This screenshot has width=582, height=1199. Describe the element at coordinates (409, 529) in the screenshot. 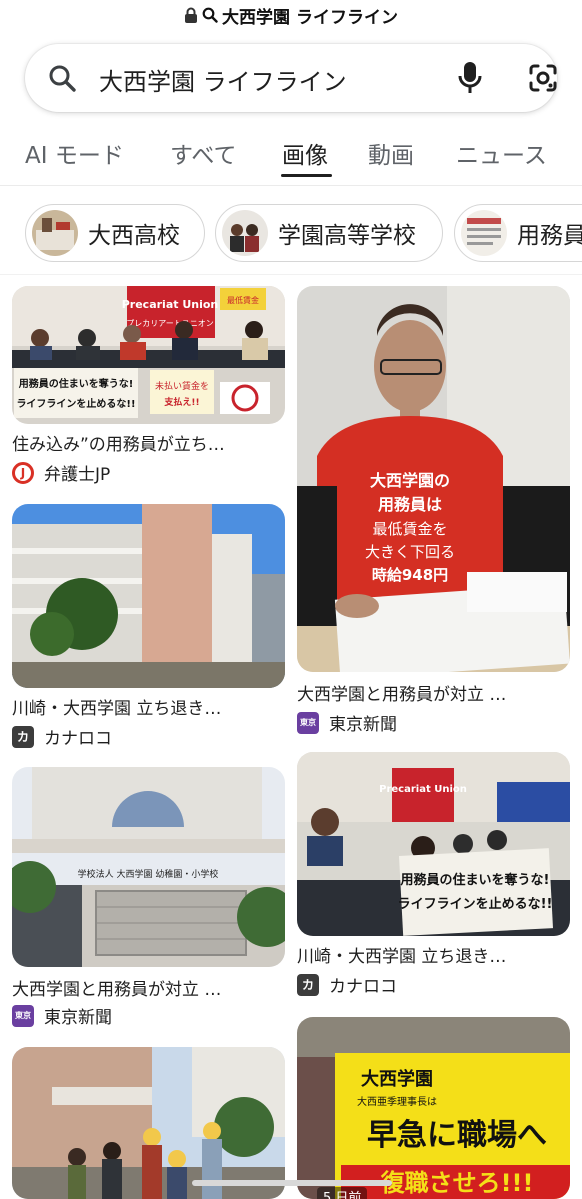

I see `shirt-line-3: 最低賃金を` at that location.